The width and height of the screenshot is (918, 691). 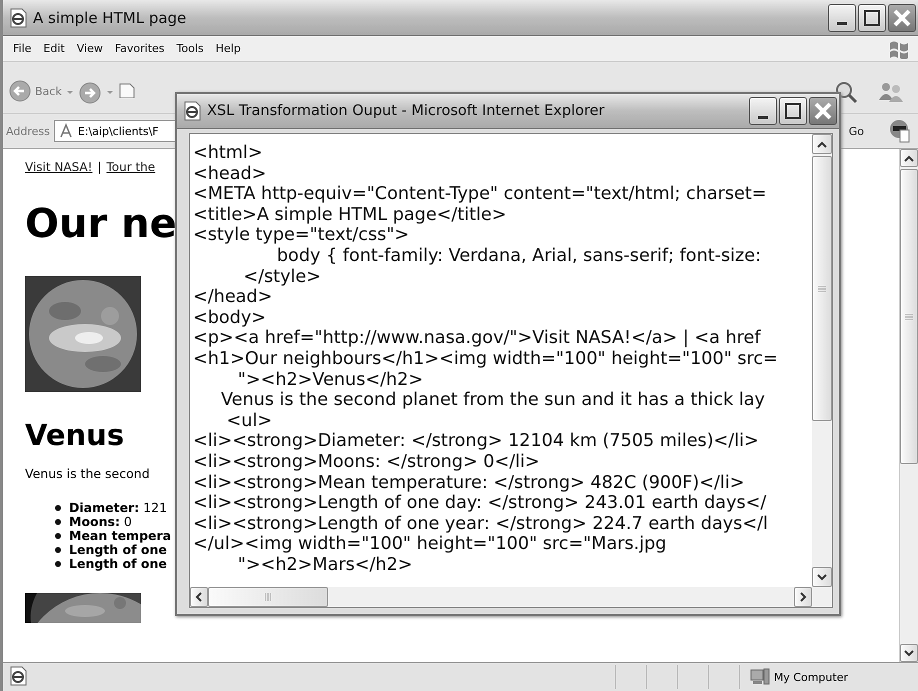 What do you see at coordinates (139, 48) in the screenshot?
I see `menu-item: Favorites` at bounding box center [139, 48].